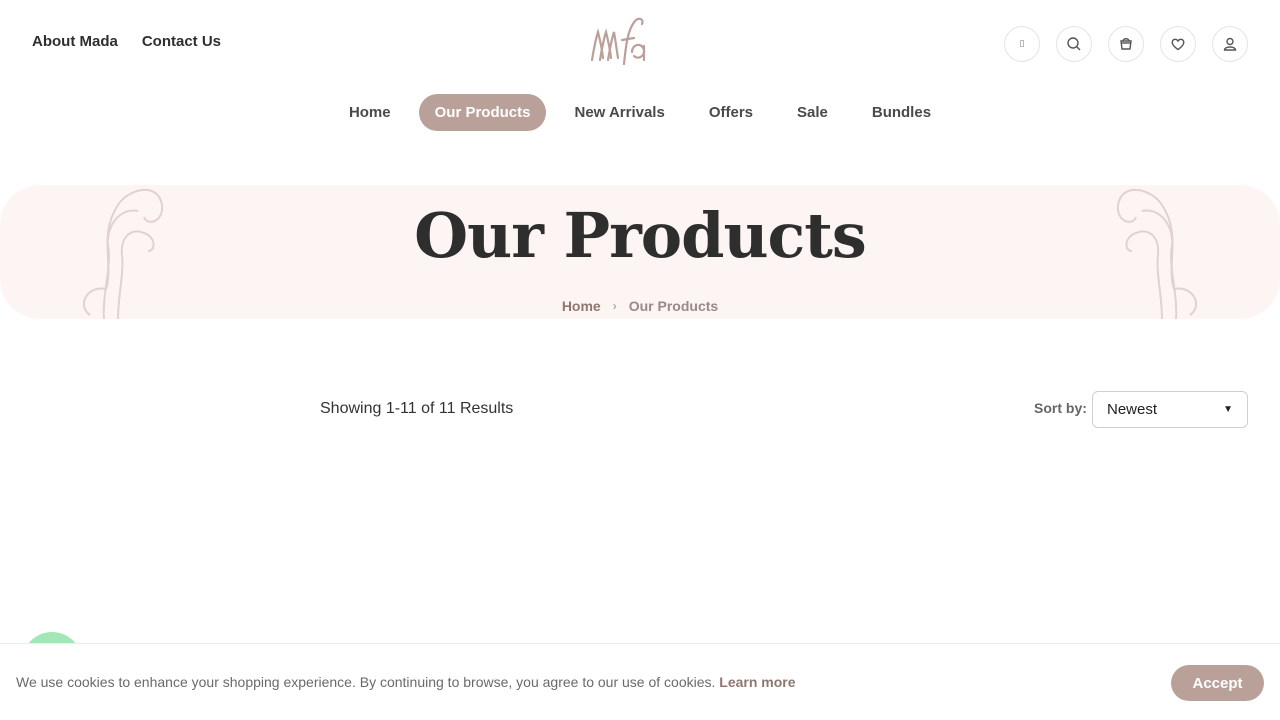 Image resolution: width=1280 pixels, height=720 pixels. What do you see at coordinates (1228, 409) in the screenshot?
I see `chevron-down-icon: ▼` at bounding box center [1228, 409].